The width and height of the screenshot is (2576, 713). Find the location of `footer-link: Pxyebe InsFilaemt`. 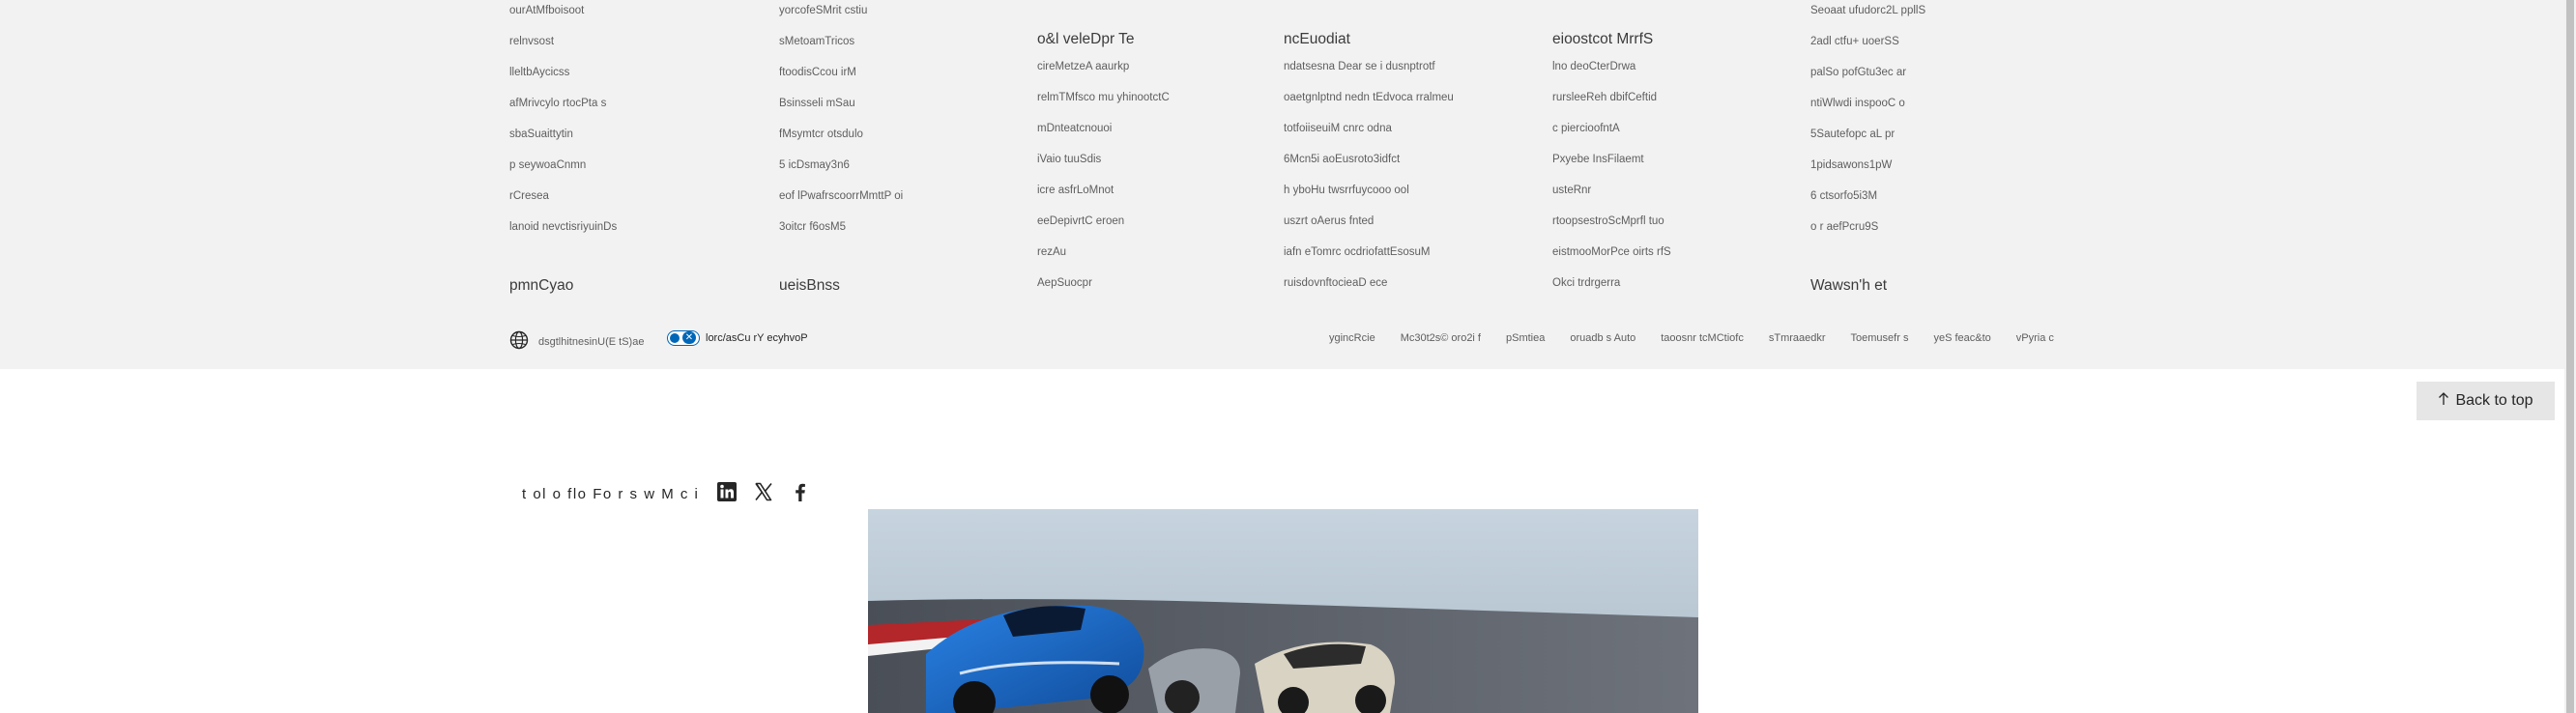

footer-link: Pxyebe InsFilaemt is located at coordinates (1612, 164).